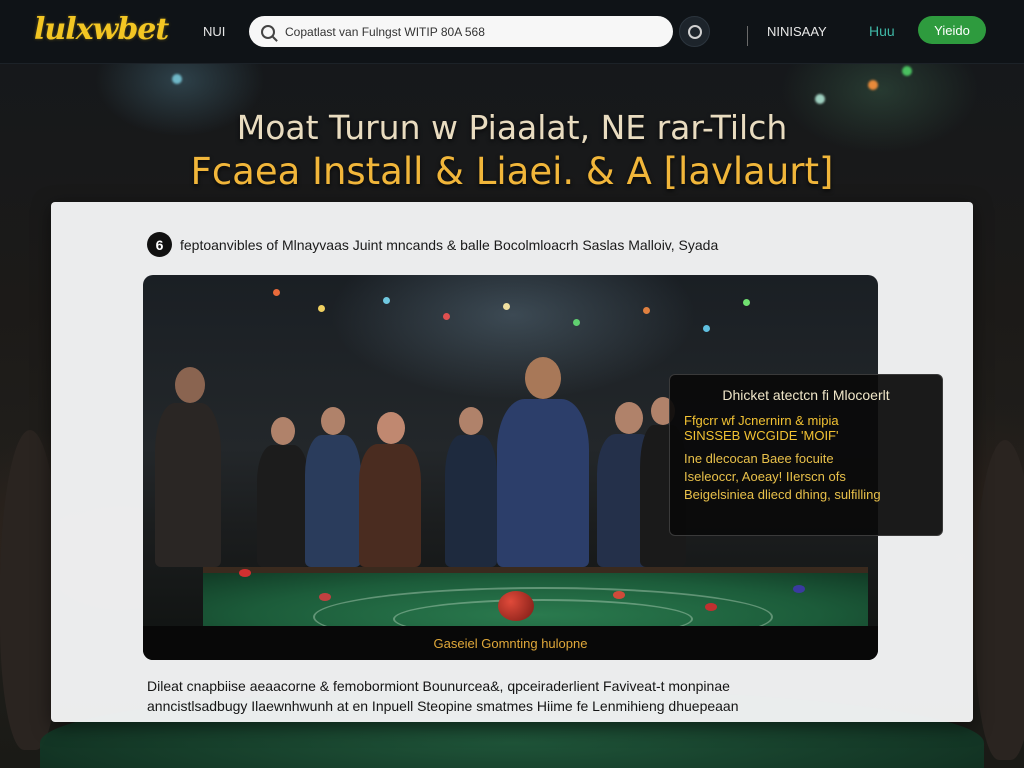 The image size is (1024, 768). What do you see at coordinates (806, 395) in the screenshot?
I see `overlay-title: Dhicket atectcn fi Mlocoerlt` at bounding box center [806, 395].